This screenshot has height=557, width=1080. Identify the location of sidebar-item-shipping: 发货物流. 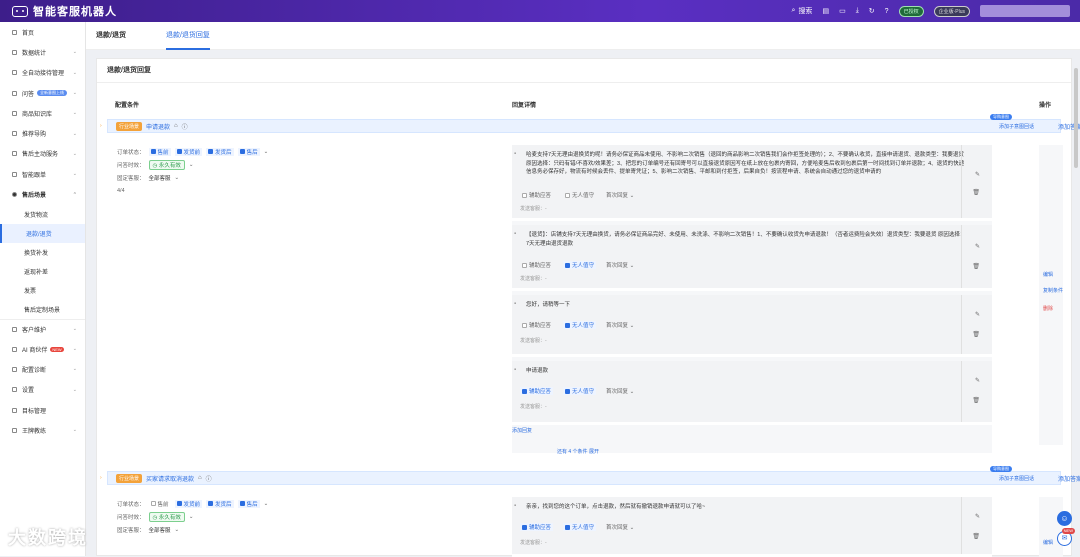
(42, 214).